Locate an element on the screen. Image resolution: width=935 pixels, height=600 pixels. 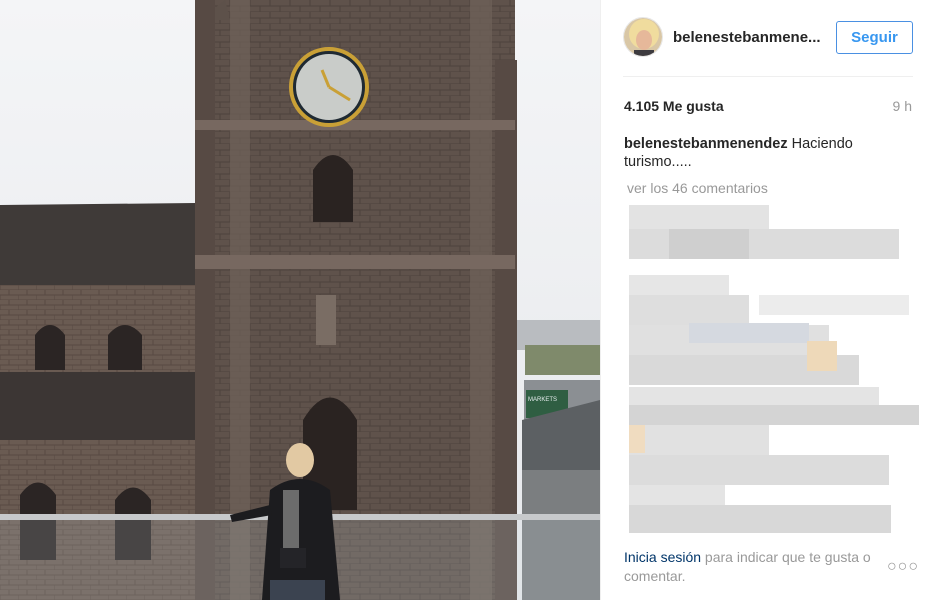
avatar-image is located at coordinates (643, 37).